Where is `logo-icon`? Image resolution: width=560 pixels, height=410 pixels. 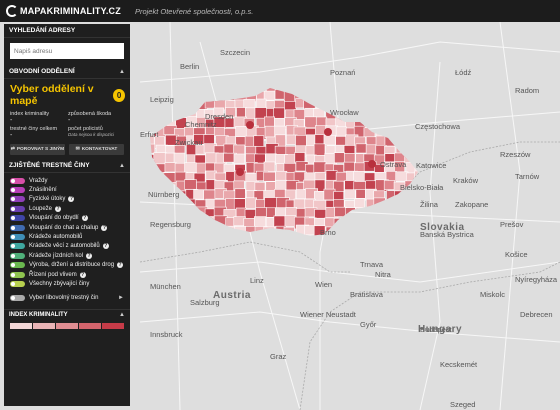 logo-icon is located at coordinates (12, 11).